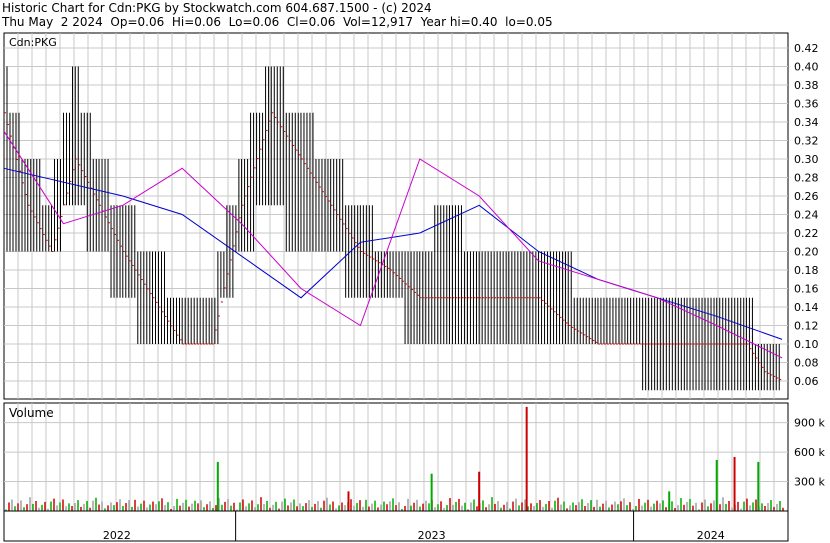  I want to click on price-tick-label: 0.10, so click(806, 344).